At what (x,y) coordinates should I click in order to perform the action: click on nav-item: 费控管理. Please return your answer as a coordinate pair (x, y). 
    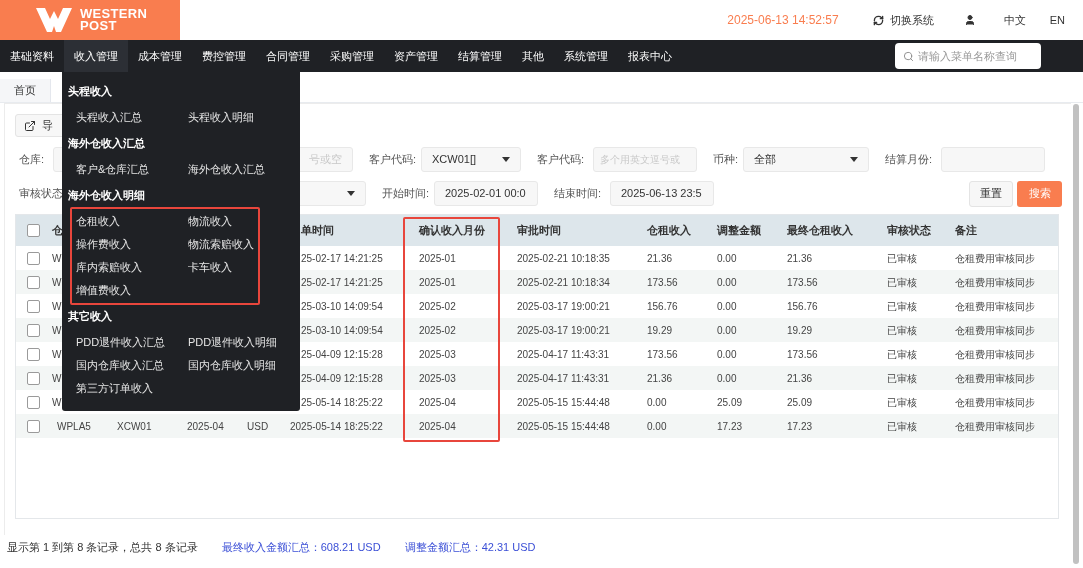
    Looking at the image, I should click on (224, 56).